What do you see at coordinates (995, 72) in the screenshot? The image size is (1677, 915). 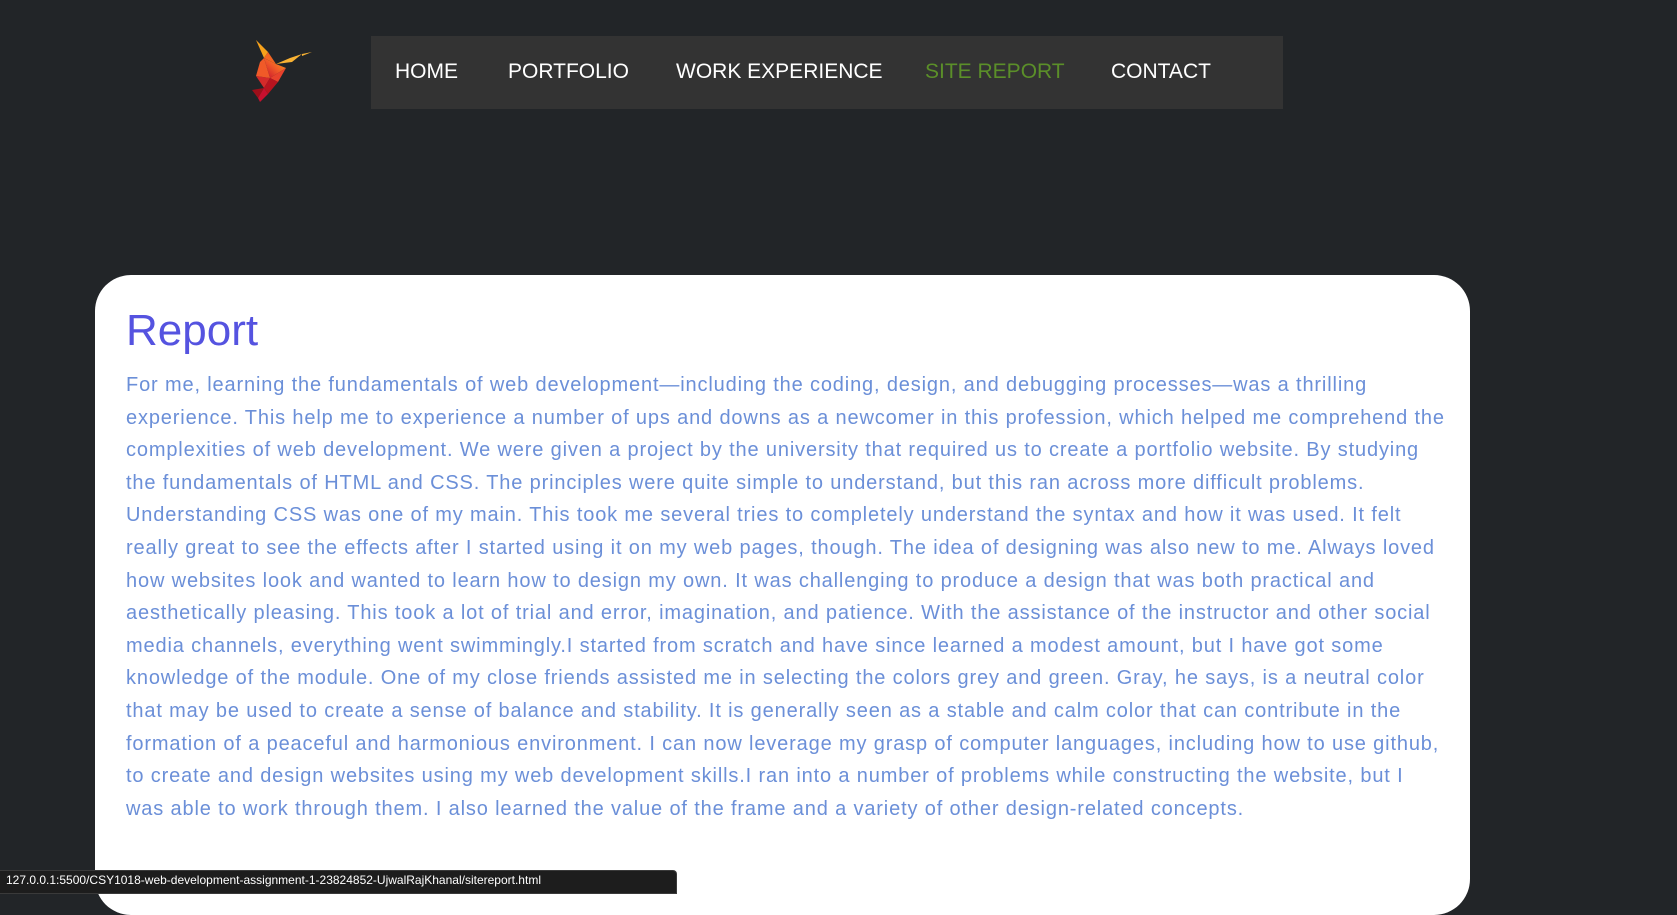 I see `nav-site-report: SITE REPORT` at bounding box center [995, 72].